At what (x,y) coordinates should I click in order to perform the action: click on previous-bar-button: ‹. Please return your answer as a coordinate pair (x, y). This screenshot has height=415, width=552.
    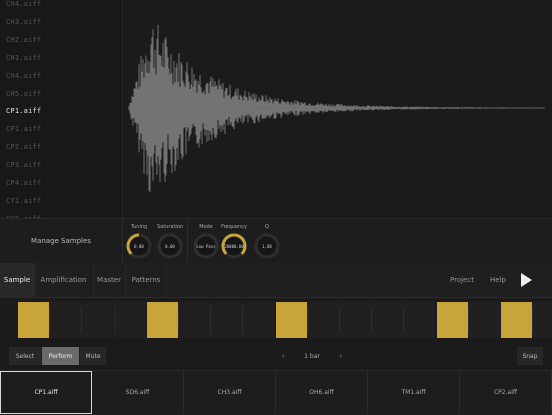
    Looking at the image, I should click on (283, 356).